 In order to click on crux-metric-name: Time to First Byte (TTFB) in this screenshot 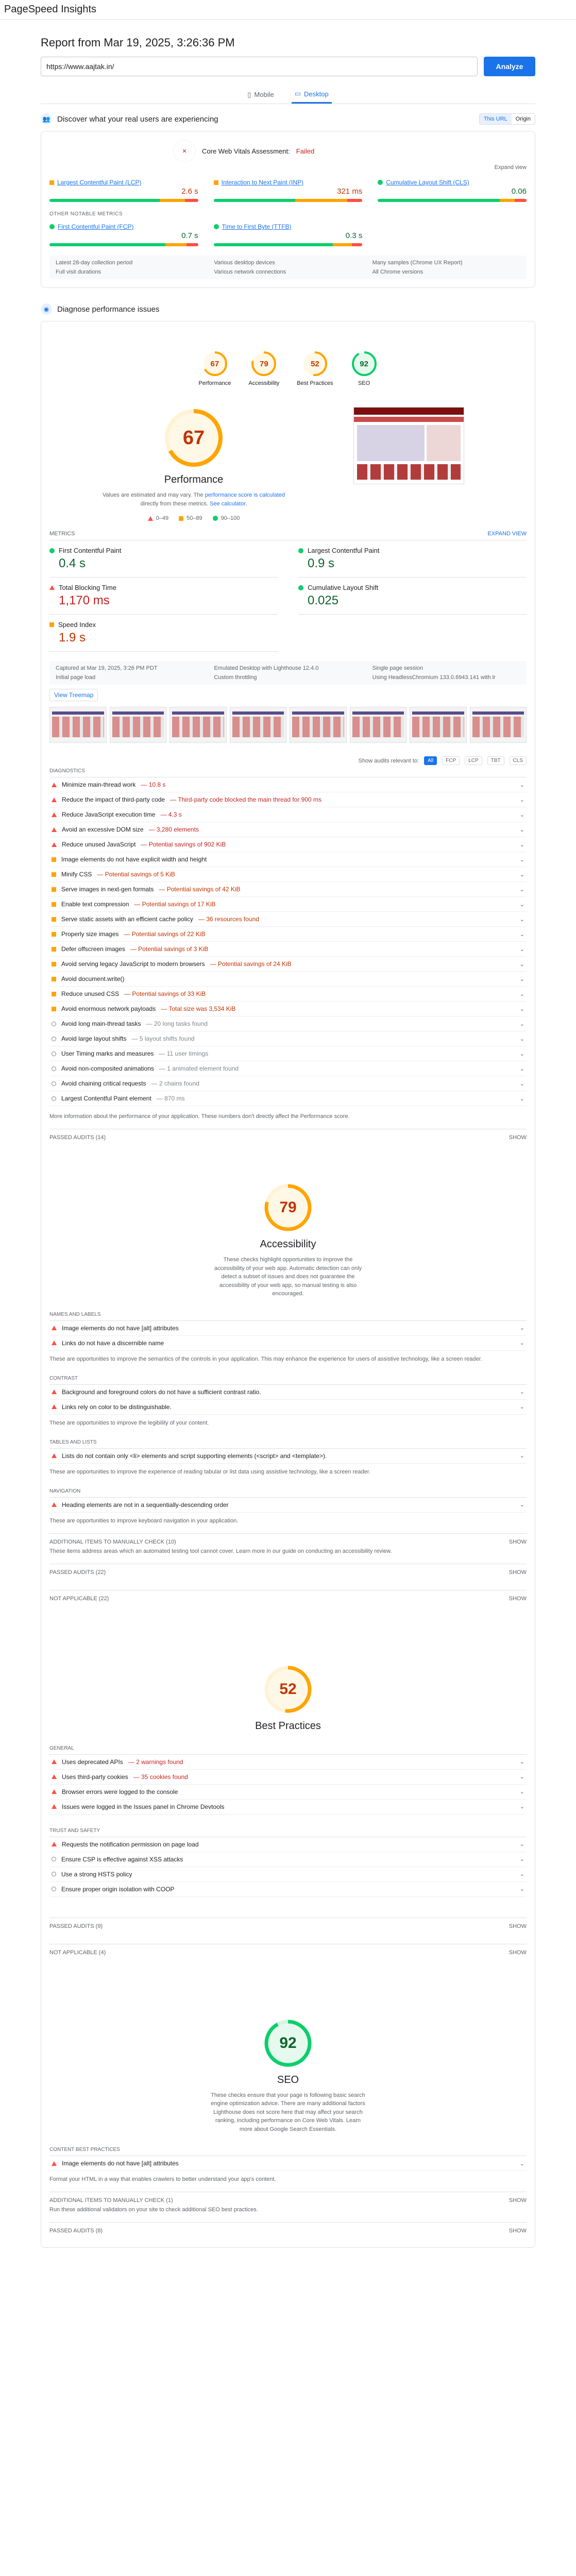, I will do `click(288, 226)`.